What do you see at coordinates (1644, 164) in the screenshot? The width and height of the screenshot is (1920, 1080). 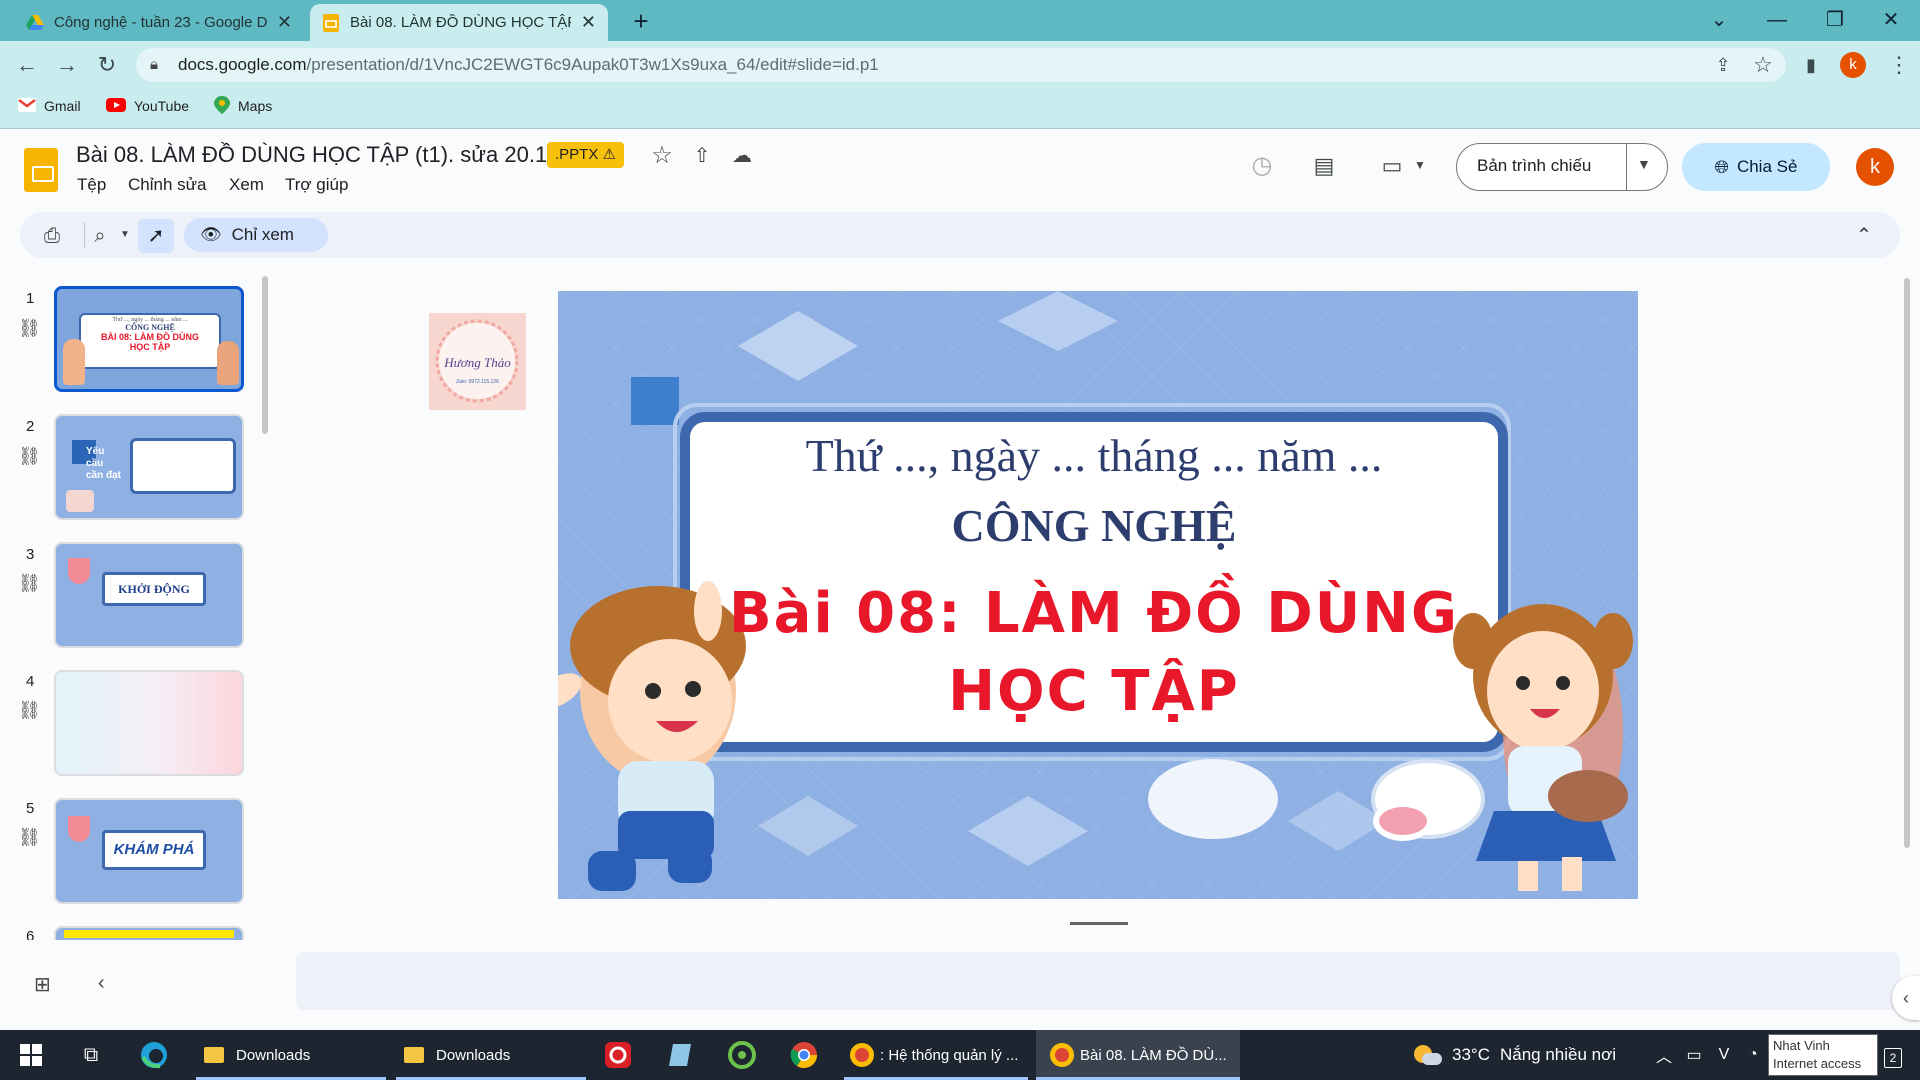 I see `present-options-chevron-icon: ▼` at bounding box center [1644, 164].